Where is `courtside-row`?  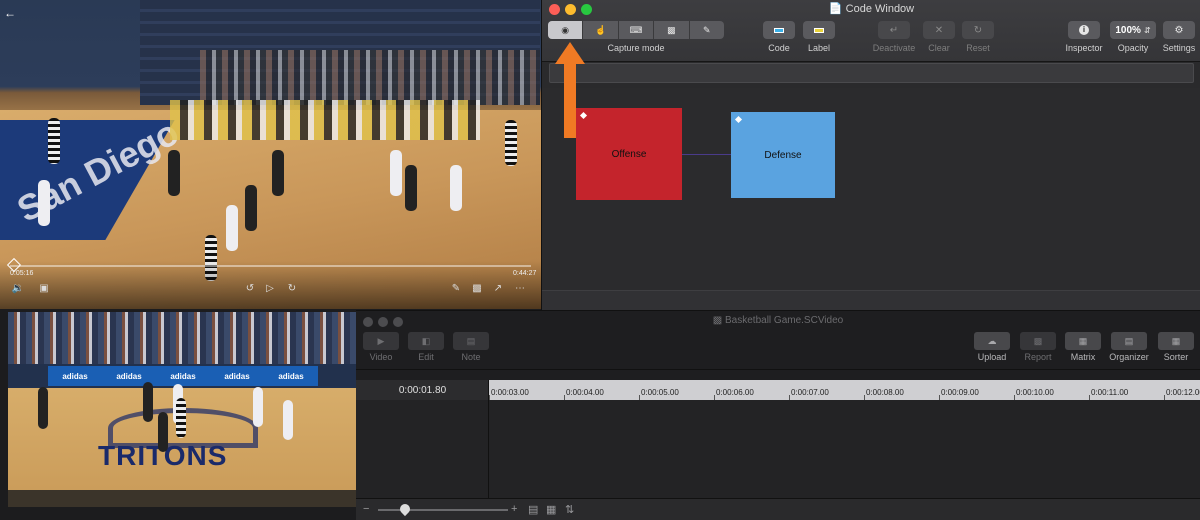
courtside-row is located at coordinates (182, 498).